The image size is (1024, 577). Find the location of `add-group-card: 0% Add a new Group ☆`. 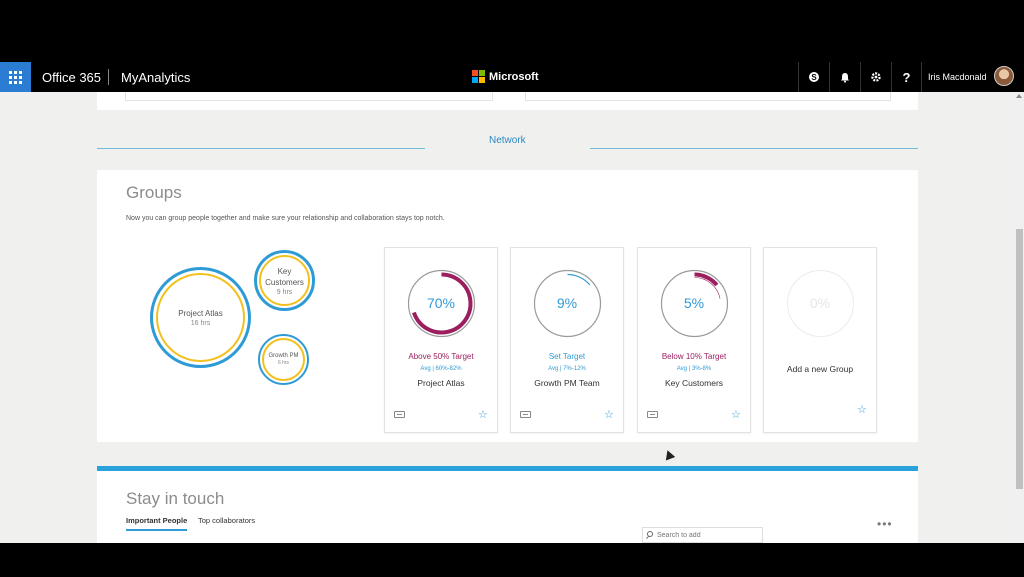

add-group-card: 0% Add a new Group ☆ is located at coordinates (820, 340).